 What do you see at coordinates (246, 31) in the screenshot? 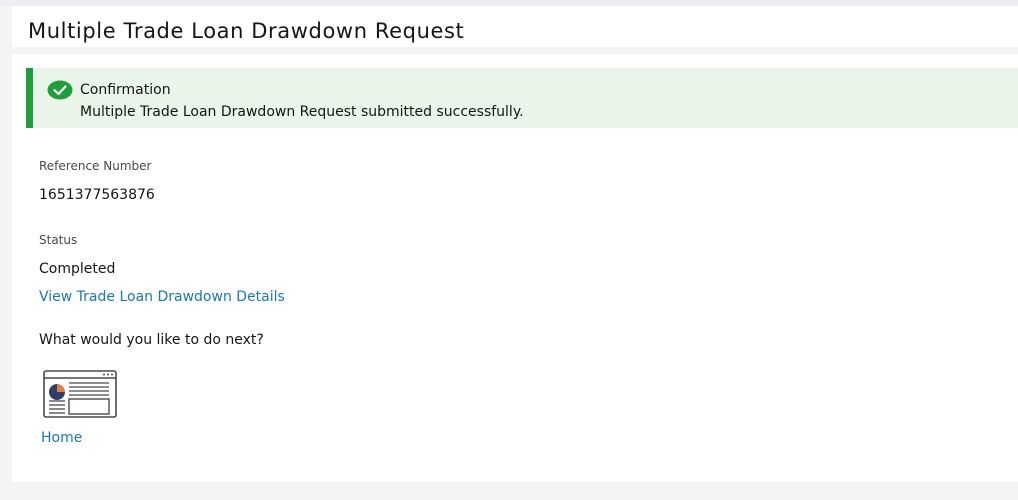
I see `page-title: Multiple Trade Loan Drawdown Request` at bounding box center [246, 31].